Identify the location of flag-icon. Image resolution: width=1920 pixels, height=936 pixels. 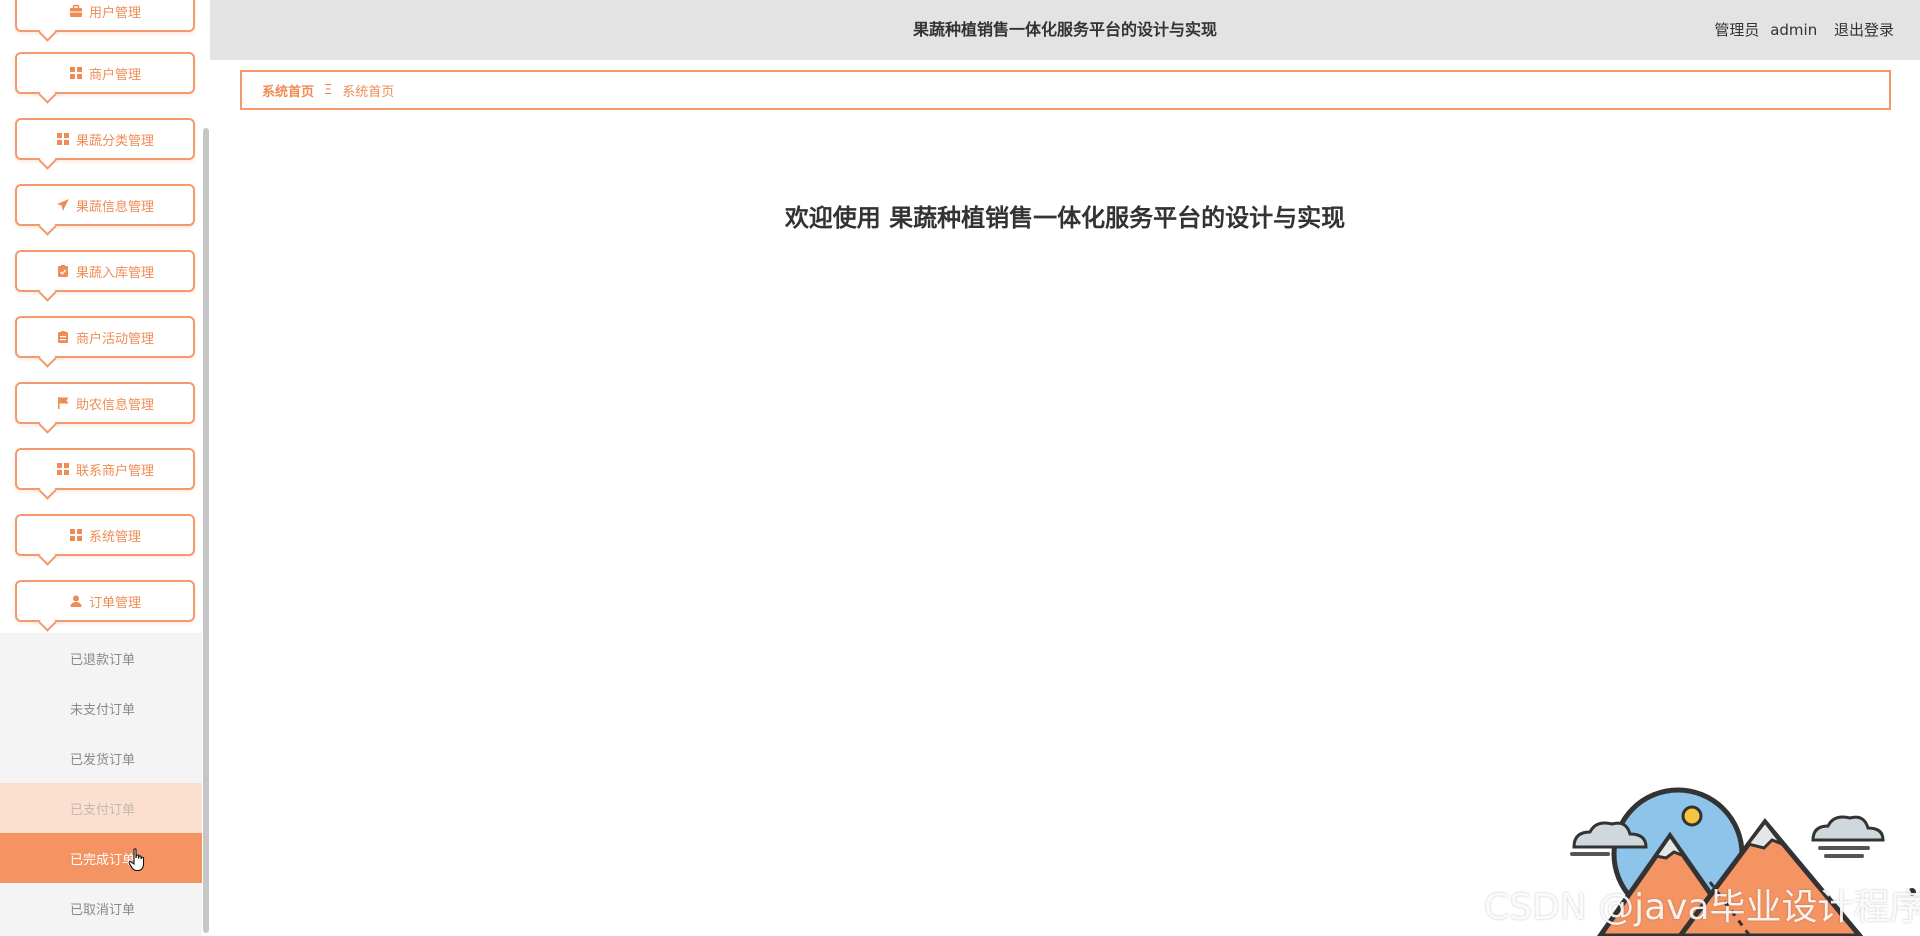
(63, 403).